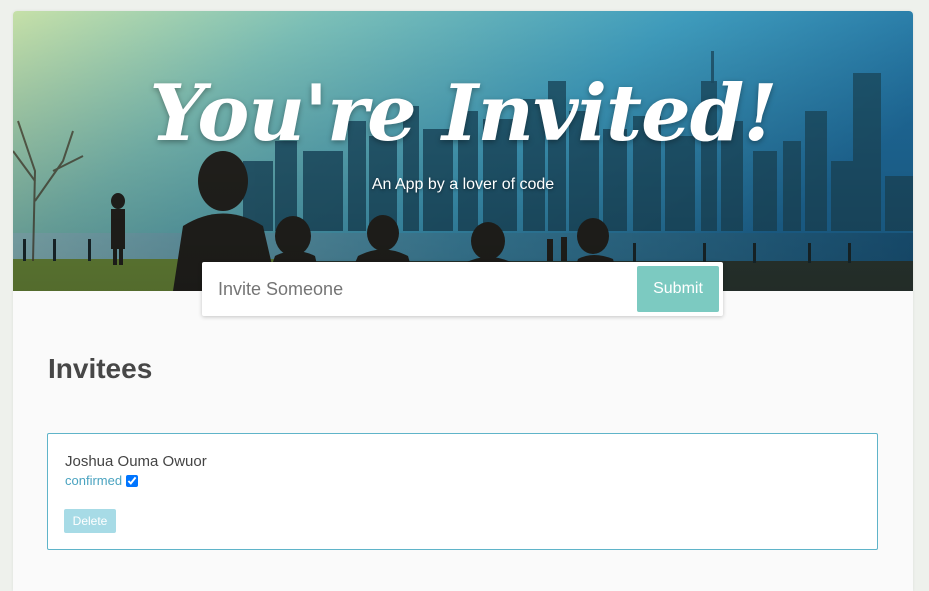 Image resolution: width=929 pixels, height=591 pixels. Describe the element at coordinates (463, 184) in the screenshot. I see `page-subtitle: An App by a lover of code` at that location.